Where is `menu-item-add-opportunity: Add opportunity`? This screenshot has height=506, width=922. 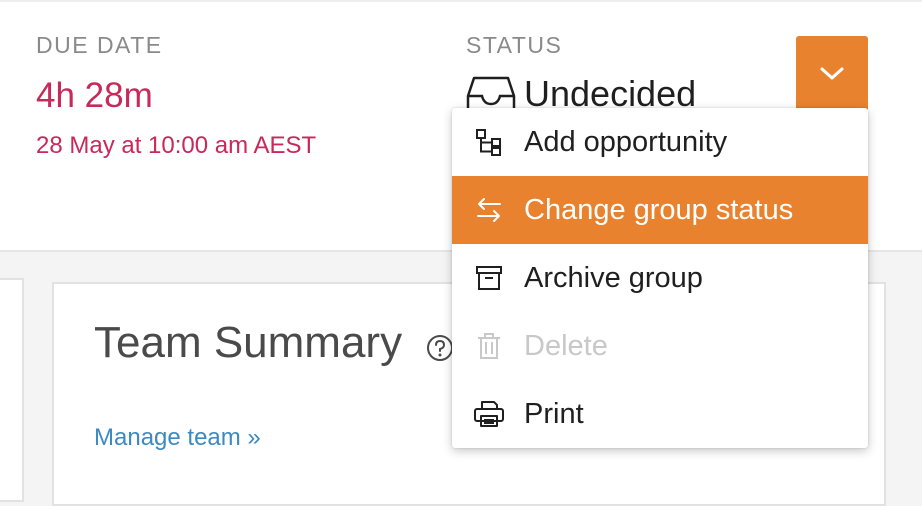
menu-item-add-opportunity: Add opportunity is located at coordinates (660, 142).